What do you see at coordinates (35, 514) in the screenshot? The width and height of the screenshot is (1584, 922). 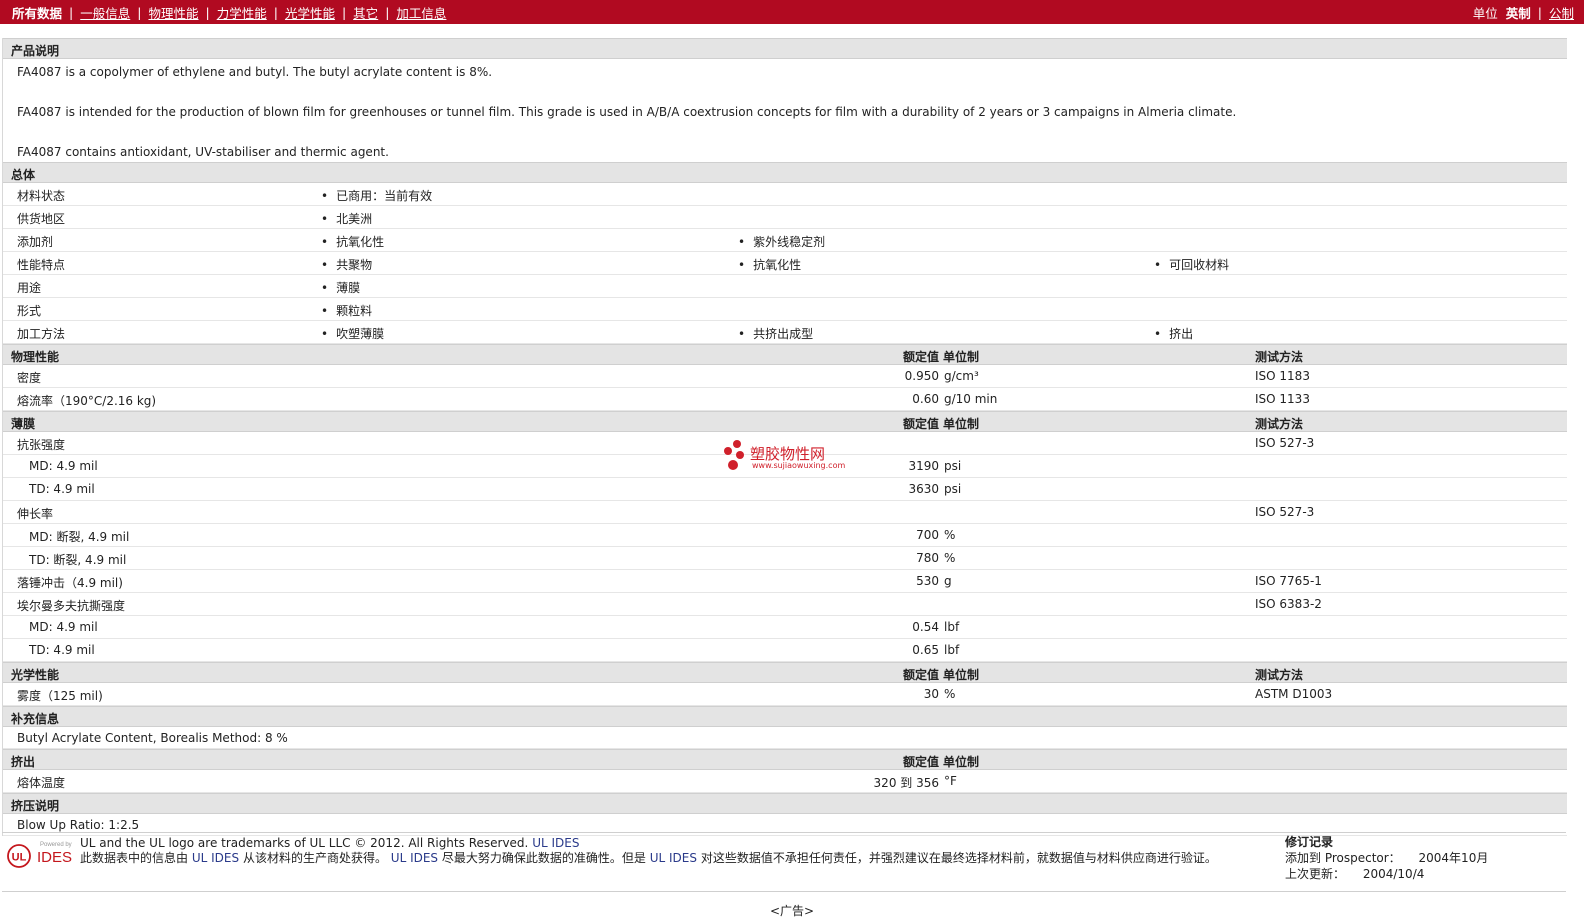 I see `row-label: 伸长率` at bounding box center [35, 514].